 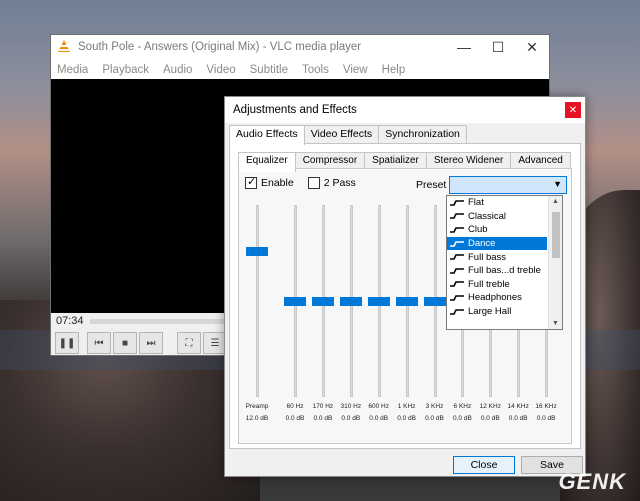 I want to click on band-slider-6-frequency-label: 6 KHz, so click(x=462, y=406).